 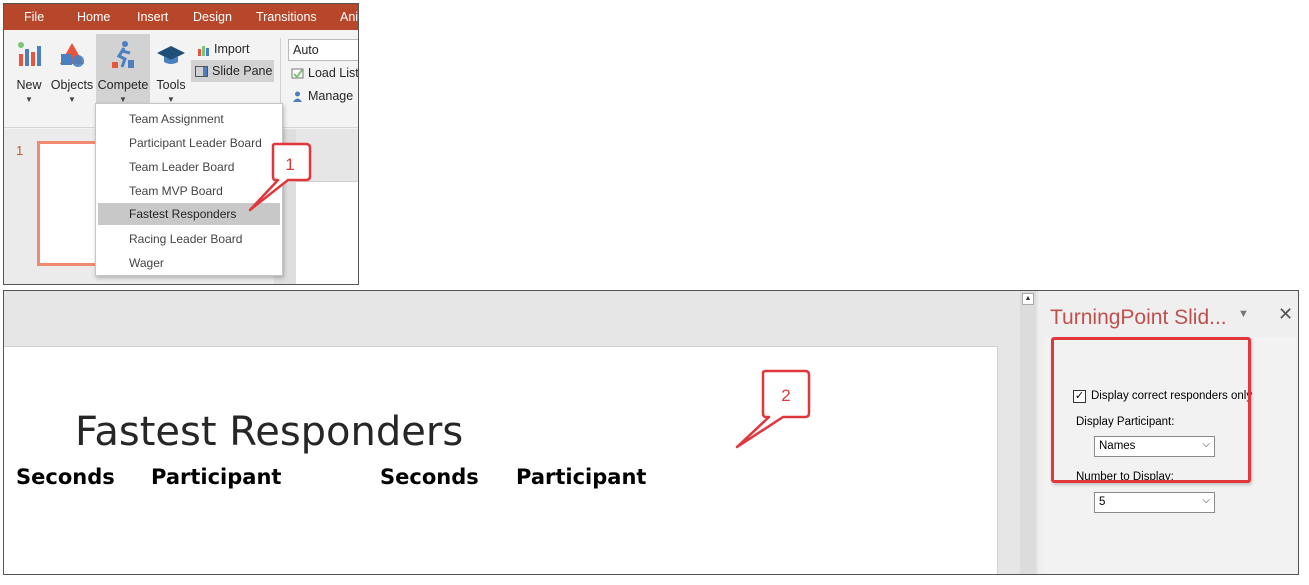 I want to click on load-list-button: Load List, so click(x=323, y=73).